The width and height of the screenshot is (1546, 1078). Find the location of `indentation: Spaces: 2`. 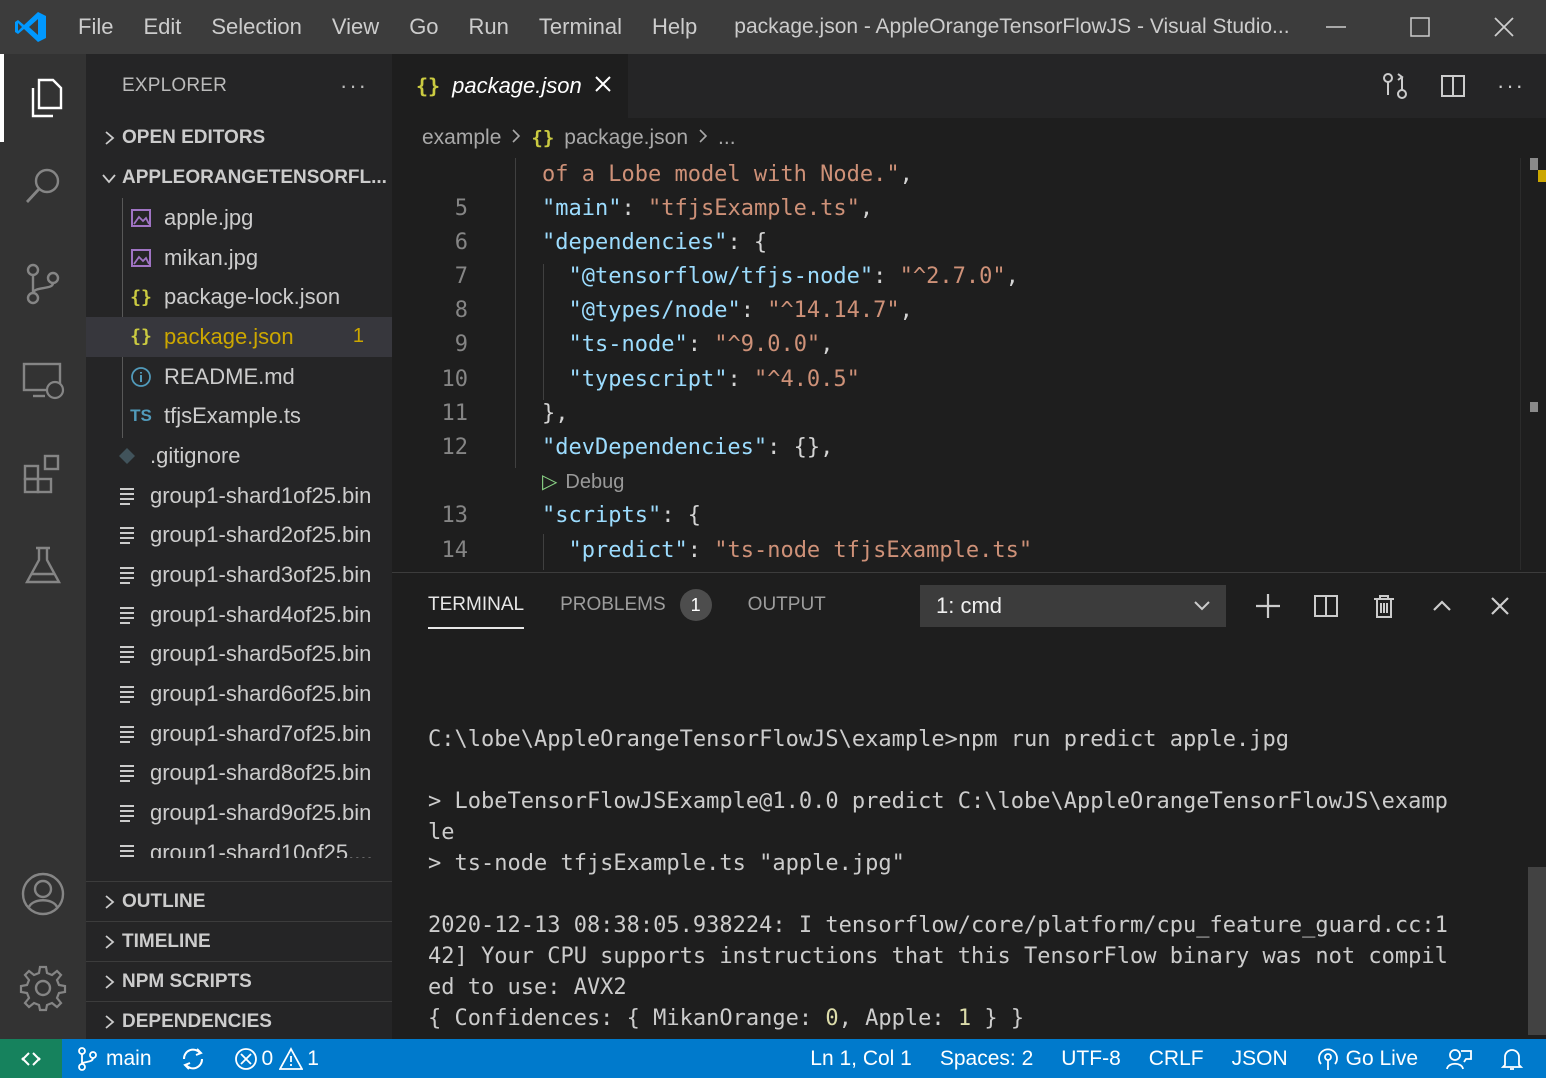

indentation: Spaces: 2 is located at coordinates (986, 1059).